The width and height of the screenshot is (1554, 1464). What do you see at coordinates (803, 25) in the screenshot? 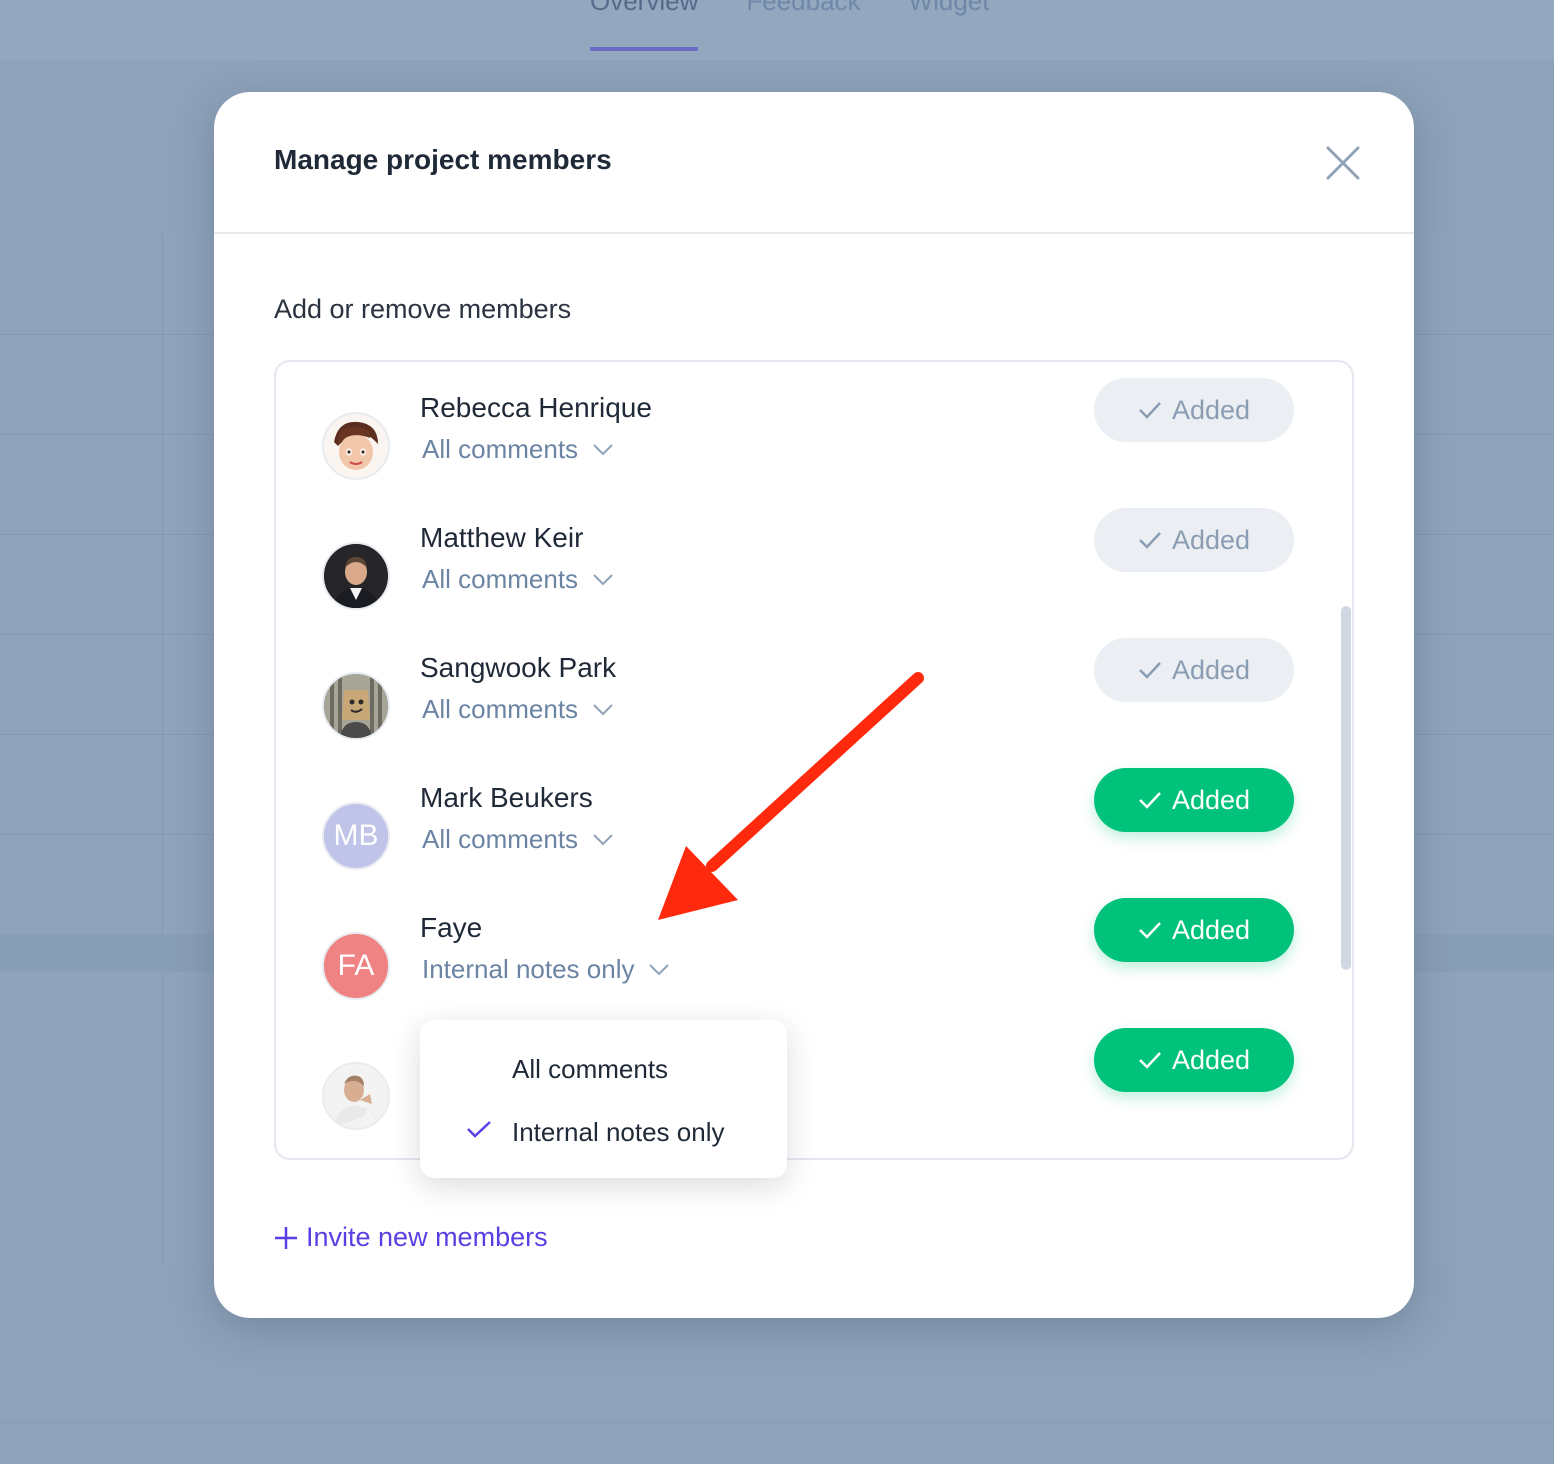
I see `tab-feedback: Feedback` at bounding box center [803, 25].